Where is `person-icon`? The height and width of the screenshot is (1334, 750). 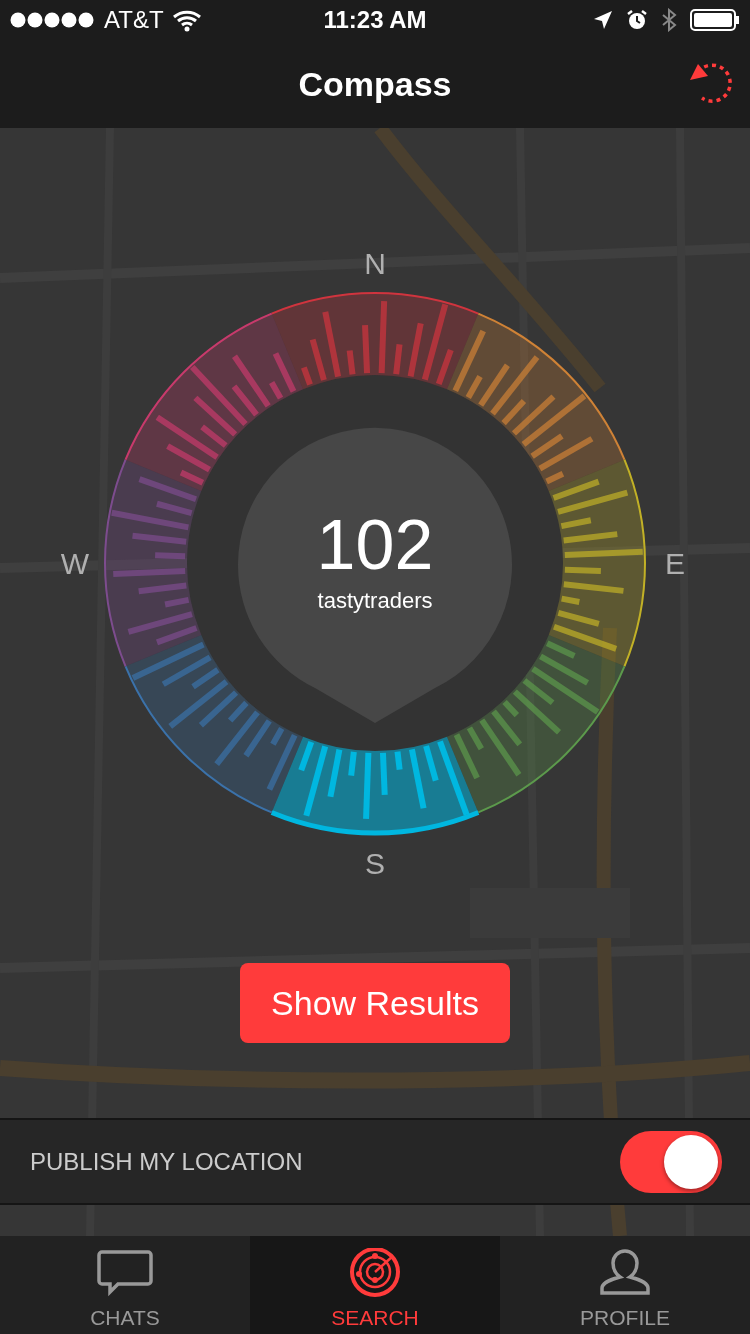
person-icon is located at coordinates (625, 1273).